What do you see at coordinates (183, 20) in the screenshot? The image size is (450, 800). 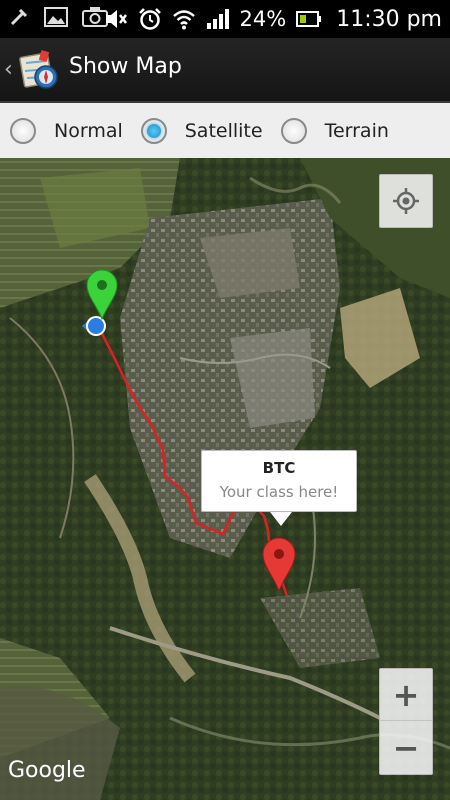 I see `wifi-icon` at bounding box center [183, 20].